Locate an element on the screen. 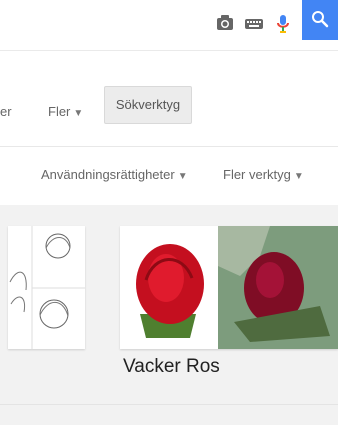  search-tools-label: Sökverktyg is located at coordinates (148, 104).